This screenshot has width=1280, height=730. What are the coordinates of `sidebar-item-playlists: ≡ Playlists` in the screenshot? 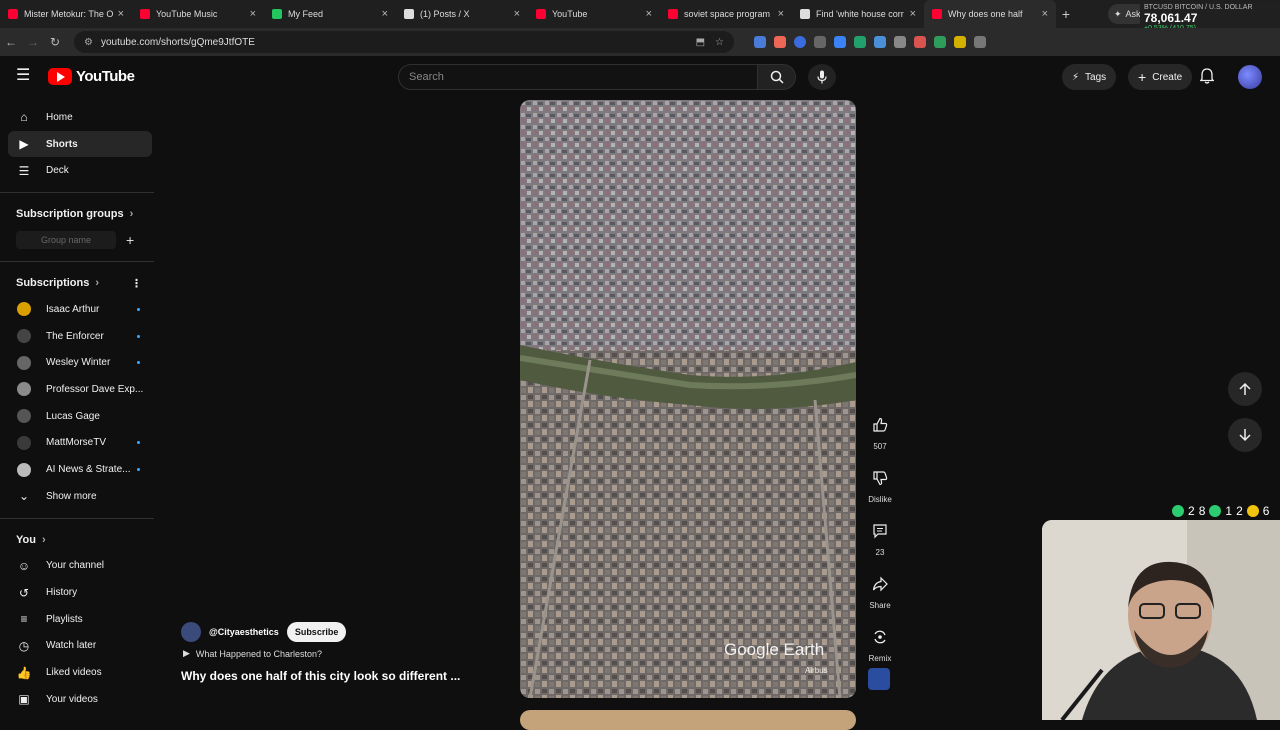 It's located at (80, 619).